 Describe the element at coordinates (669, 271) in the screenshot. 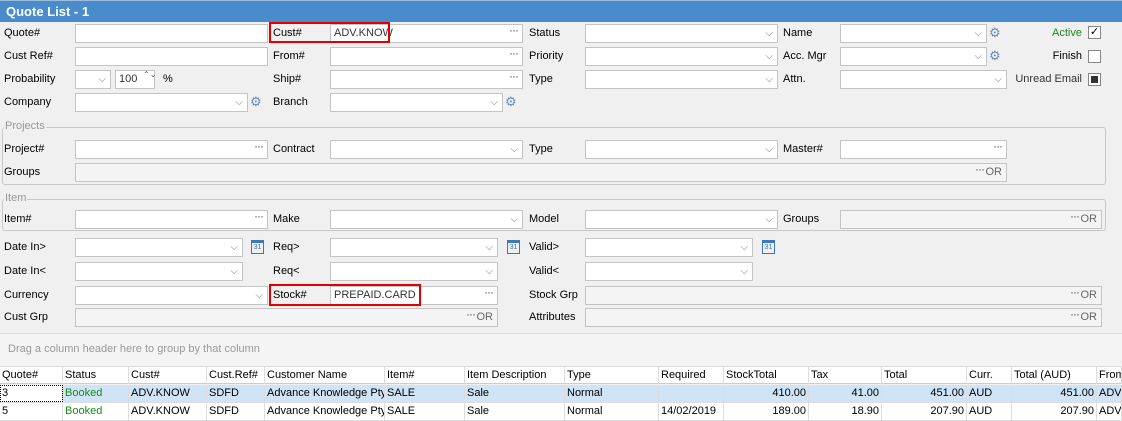

I see `valid-lt-select: ⌵` at that location.